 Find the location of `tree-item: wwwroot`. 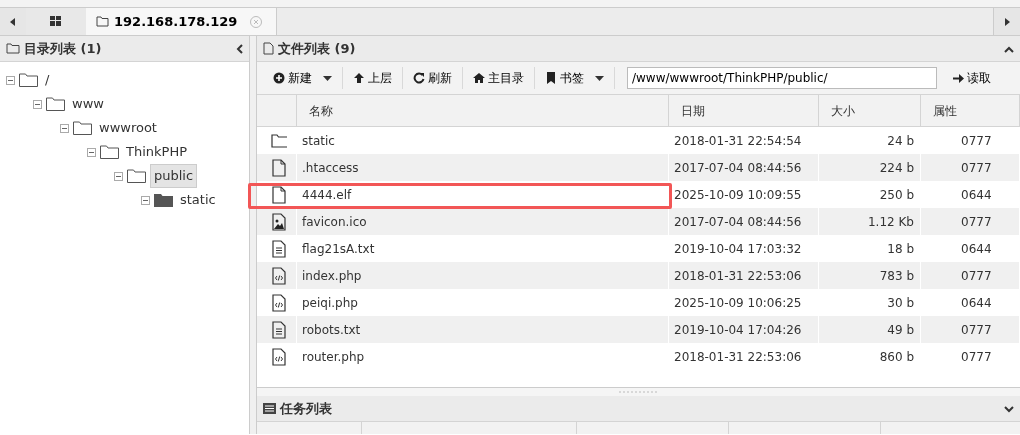

tree-item: wwwroot is located at coordinates (128, 128).